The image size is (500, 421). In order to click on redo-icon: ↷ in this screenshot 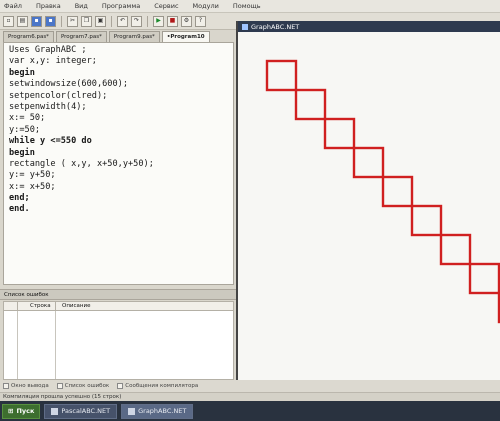, I will do `click(136, 21)`.